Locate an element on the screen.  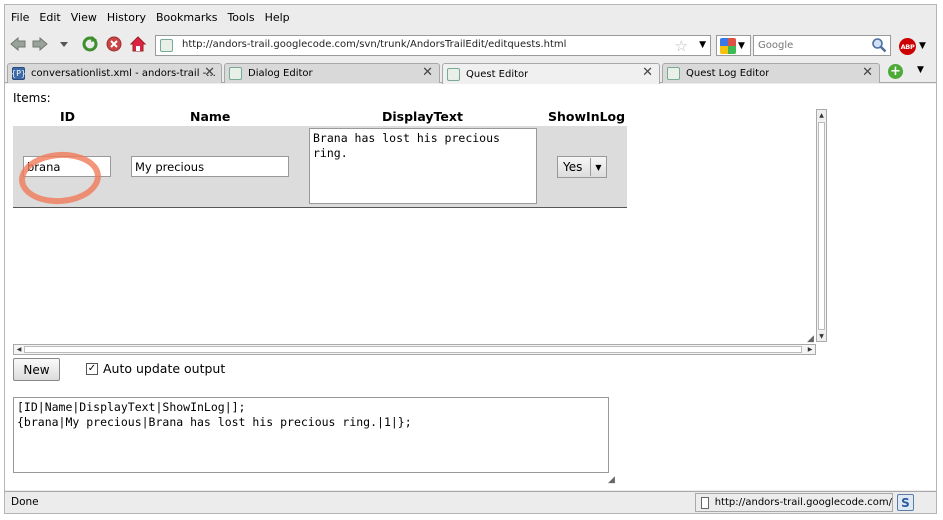
bookmark-star-icon: ☆ is located at coordinates (681, 46).